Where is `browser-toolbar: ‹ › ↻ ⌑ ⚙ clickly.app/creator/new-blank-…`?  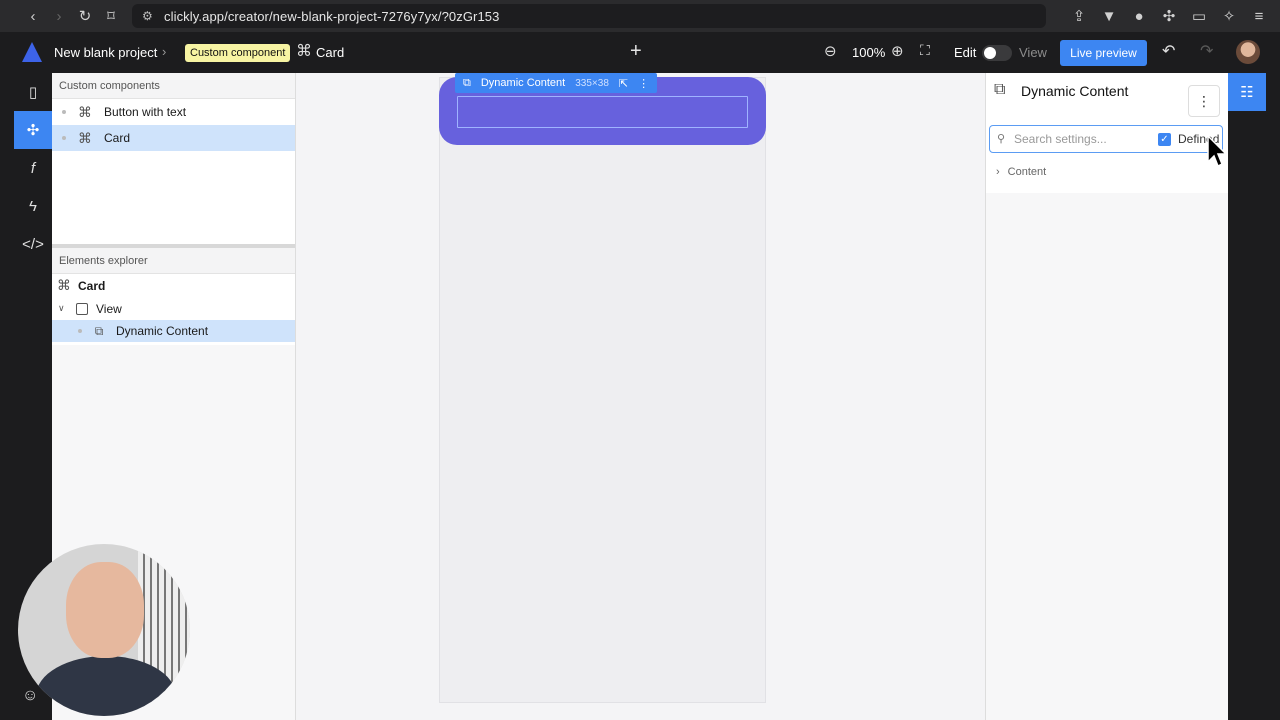 browser-toolbar: ‹ › ↻ ⌑ ⚙ clickly.app/creator/new-blank-… is located at coordinates (640, 16).